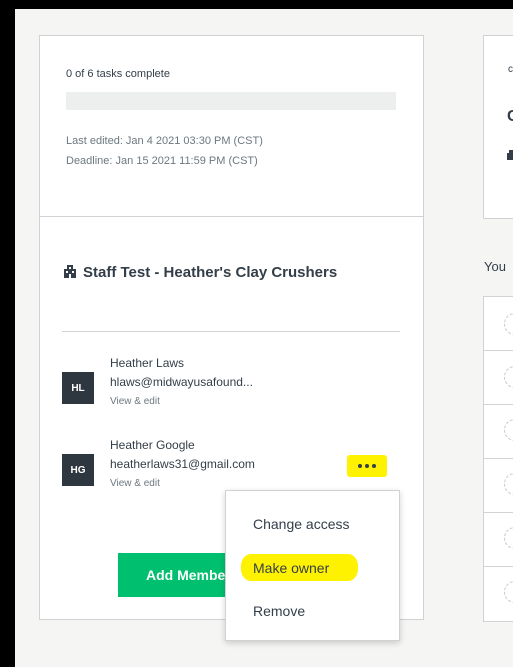 The width and height of the screenshot is (513, 667). Describe the element at coordinates (291, 568) in the screenshot. I see `menu-item-label: Make owner` at that location.